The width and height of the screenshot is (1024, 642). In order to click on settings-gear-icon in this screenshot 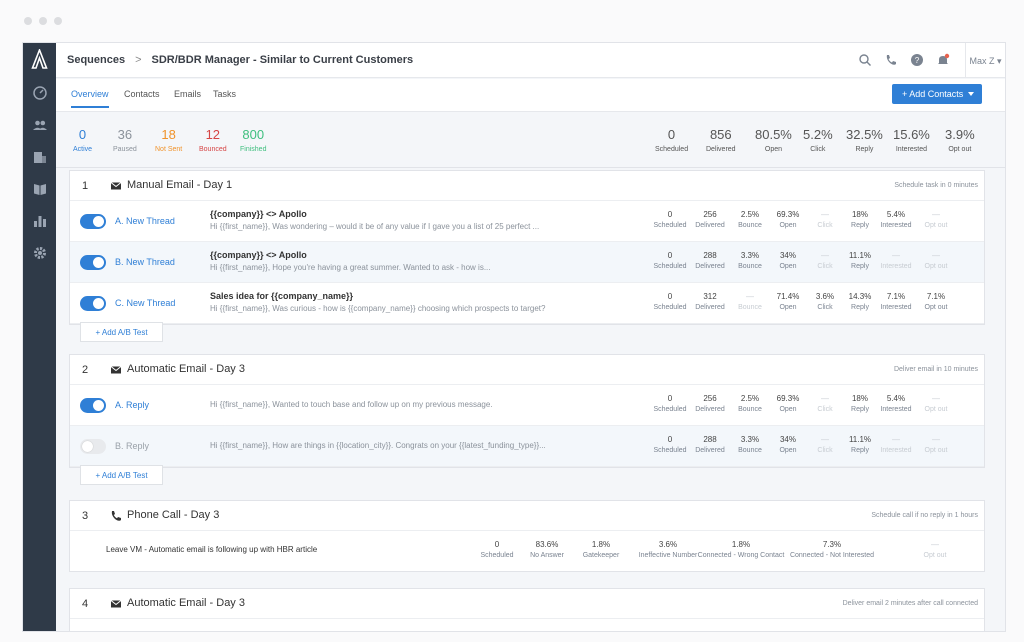, I will do `click(40, 253)`.